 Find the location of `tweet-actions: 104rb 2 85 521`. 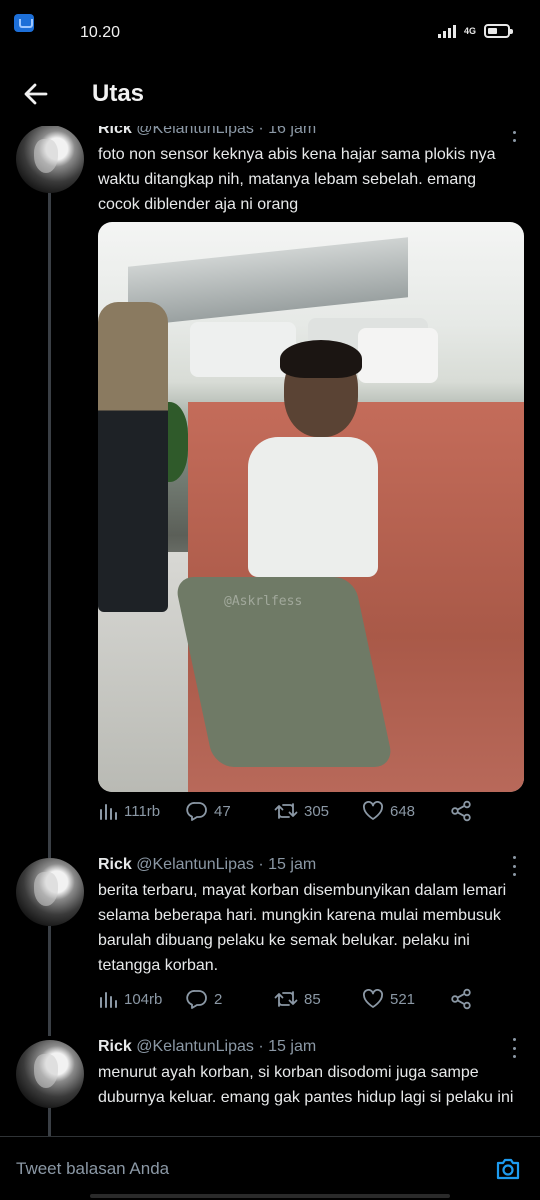

tweet-actions: 104rb 2 85 521 is located at coordinates (308, 999).